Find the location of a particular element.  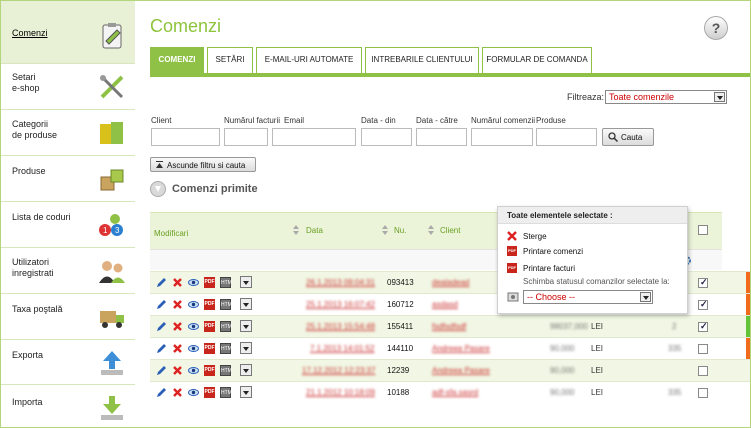

filter-select: Toate comenzile is located at coordinates (666, 97).